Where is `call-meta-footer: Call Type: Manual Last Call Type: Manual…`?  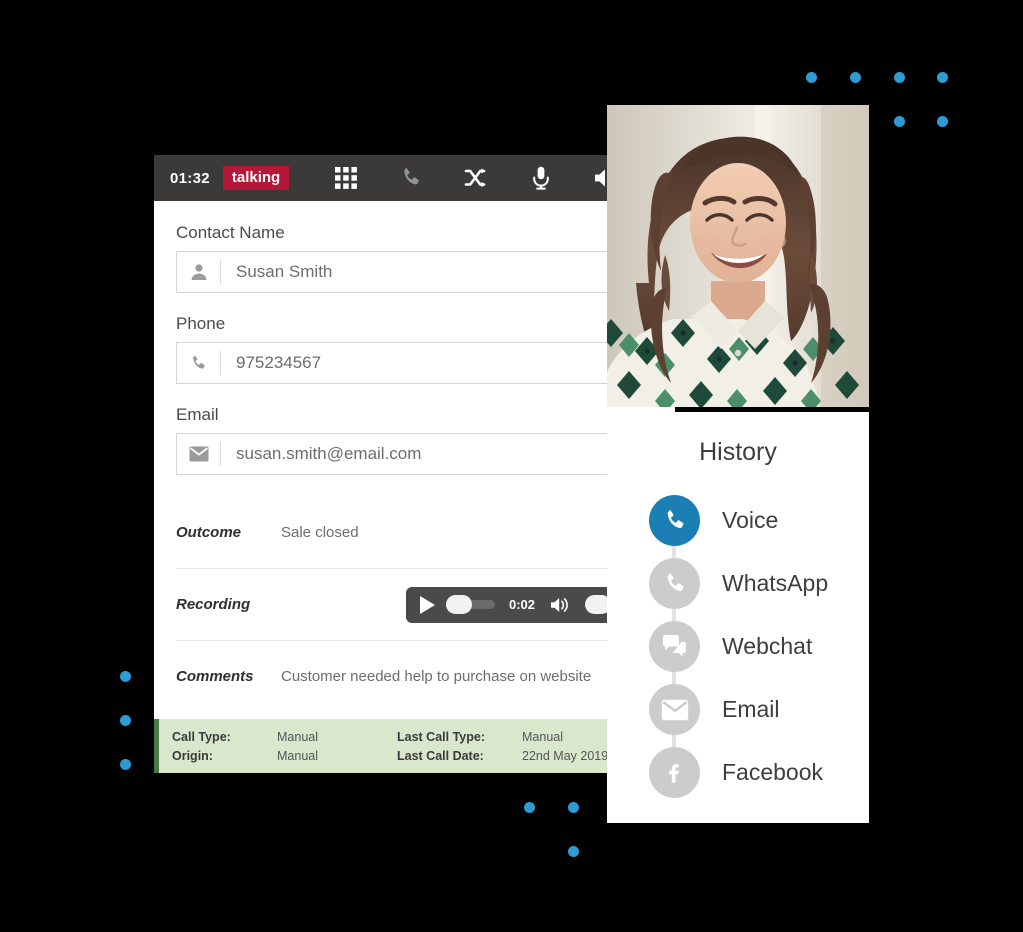
call-meta-footer: Call Type: Manual Last Call Type: Manual… is located at coordinates (414, 746).